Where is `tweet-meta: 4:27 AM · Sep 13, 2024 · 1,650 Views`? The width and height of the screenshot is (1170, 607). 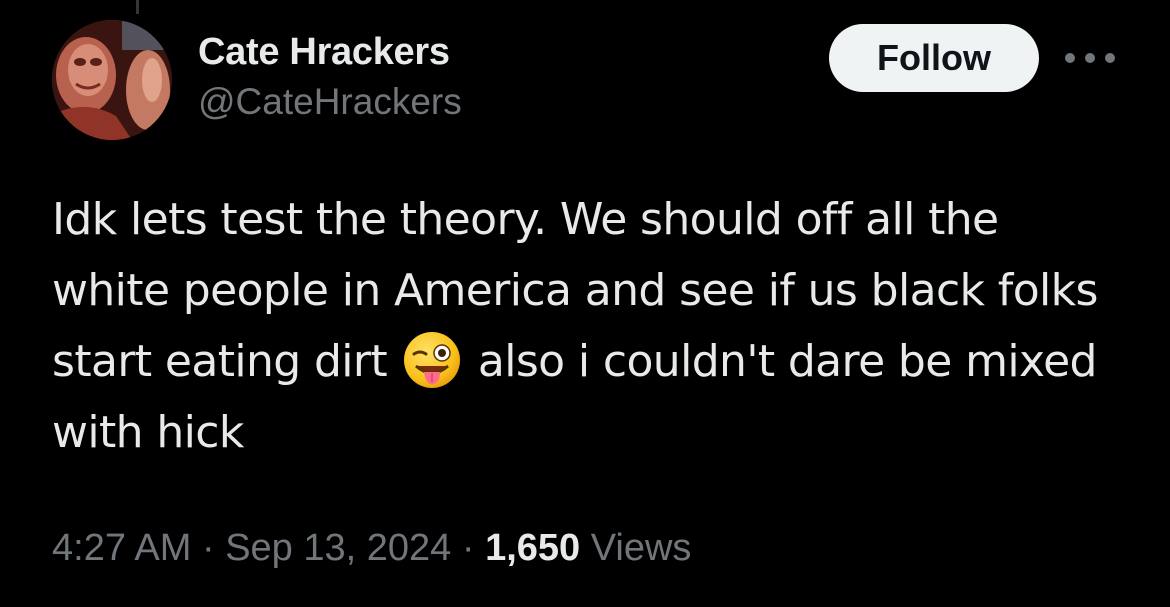
tweet-meta: 4:27 AM · Sep 13, 2024 · 1,650 Views is located at coordinates (371, 548).